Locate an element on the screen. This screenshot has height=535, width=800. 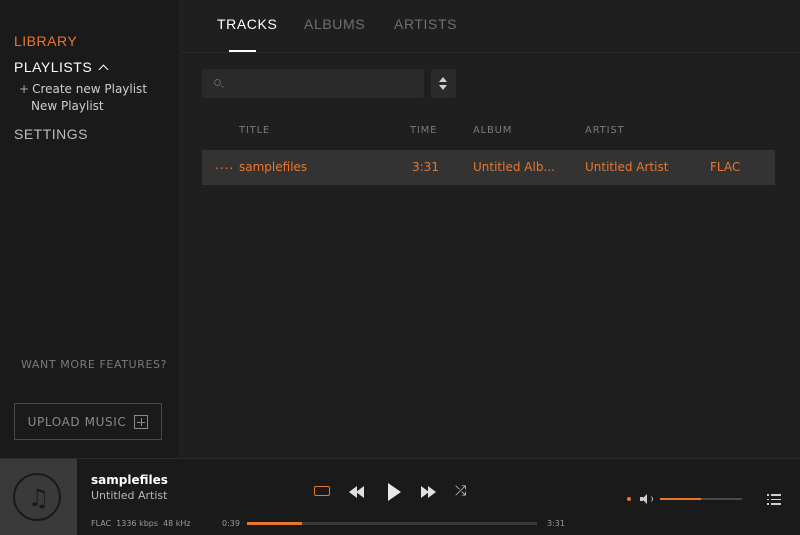
search-input is located at coordinates (323, 83).